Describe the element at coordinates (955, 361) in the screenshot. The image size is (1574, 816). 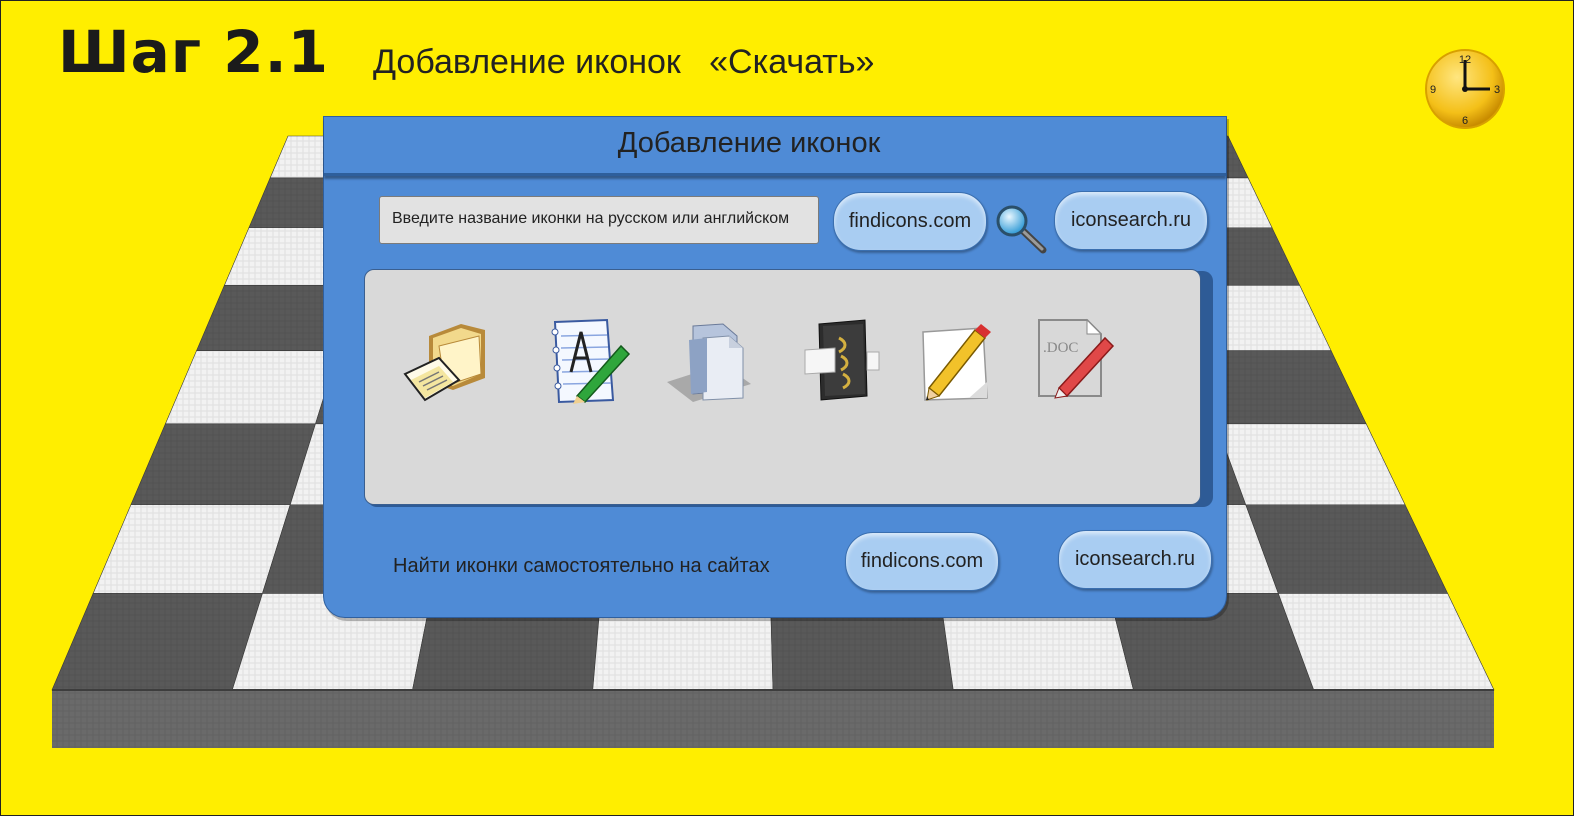
I see `pencil-note-icon` at that location.